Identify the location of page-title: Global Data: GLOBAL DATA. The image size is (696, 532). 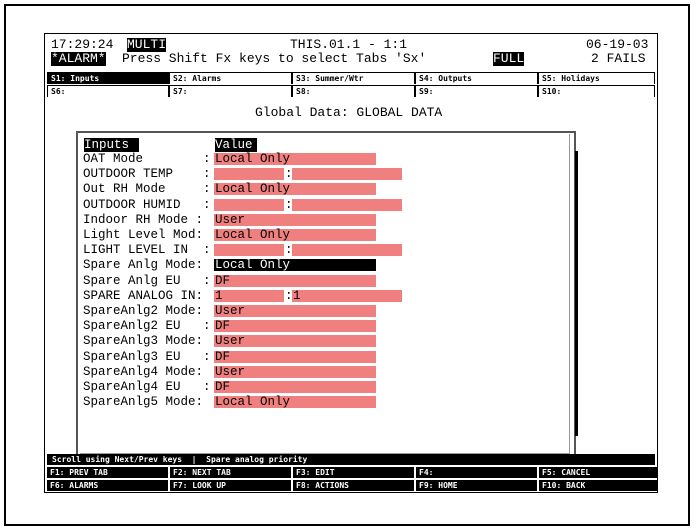
(349, 112).